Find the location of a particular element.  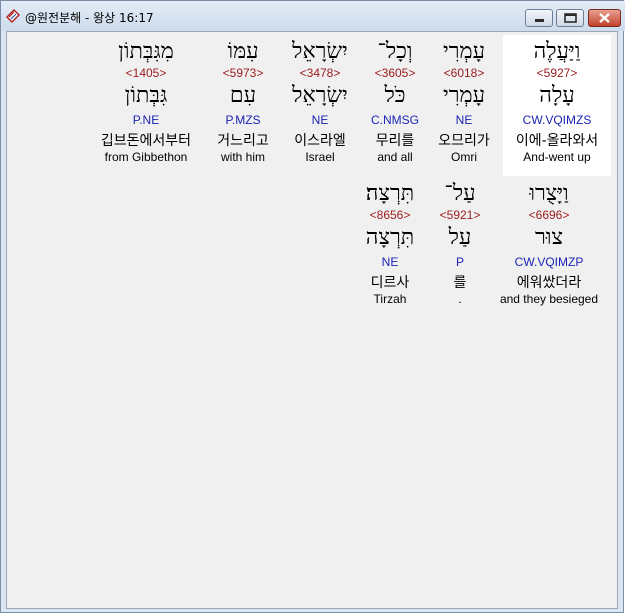

strong-number: <5973> is located at coordinates (243, 73).